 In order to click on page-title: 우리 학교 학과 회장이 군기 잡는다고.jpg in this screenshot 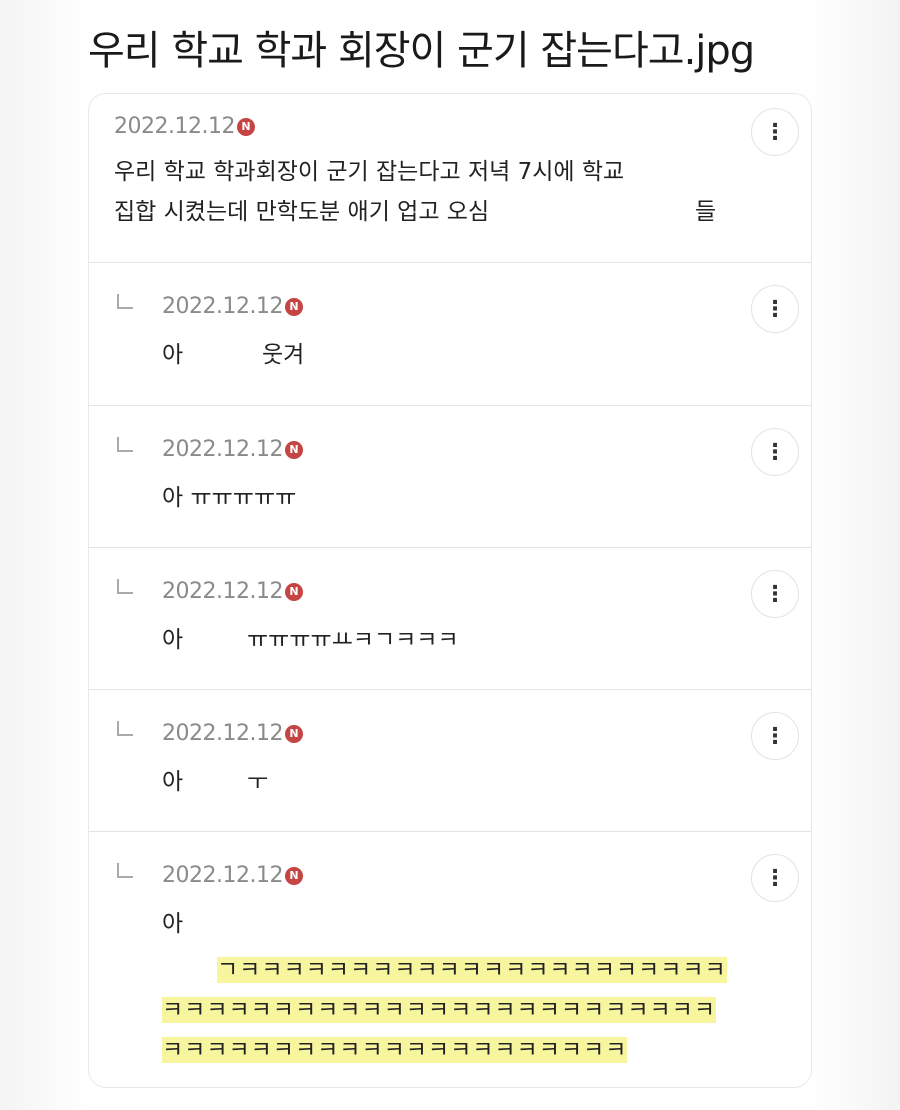, I will do `click(421, 51)`.